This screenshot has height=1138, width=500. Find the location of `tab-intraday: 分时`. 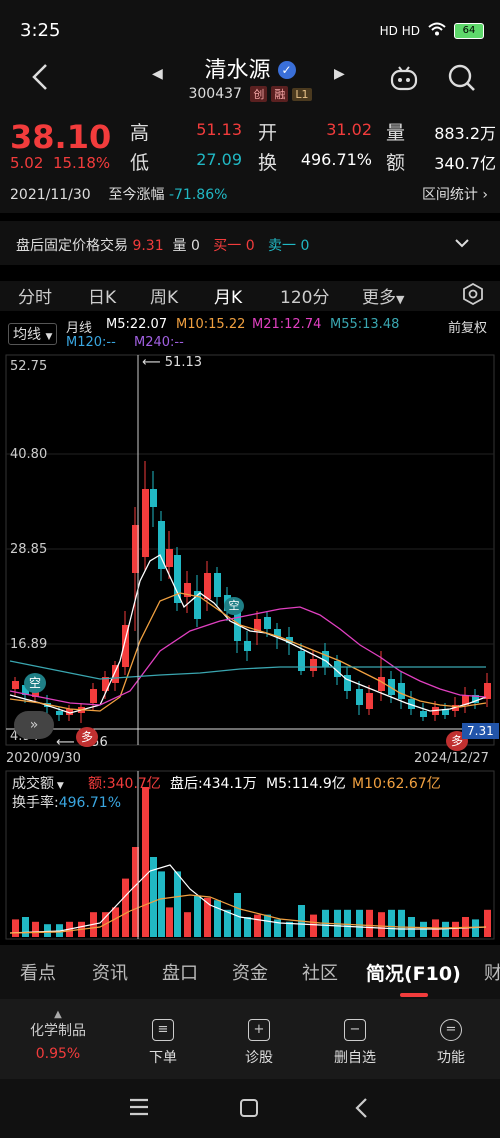

tab-intraday: 分时 is located at coordinates (35, 295).